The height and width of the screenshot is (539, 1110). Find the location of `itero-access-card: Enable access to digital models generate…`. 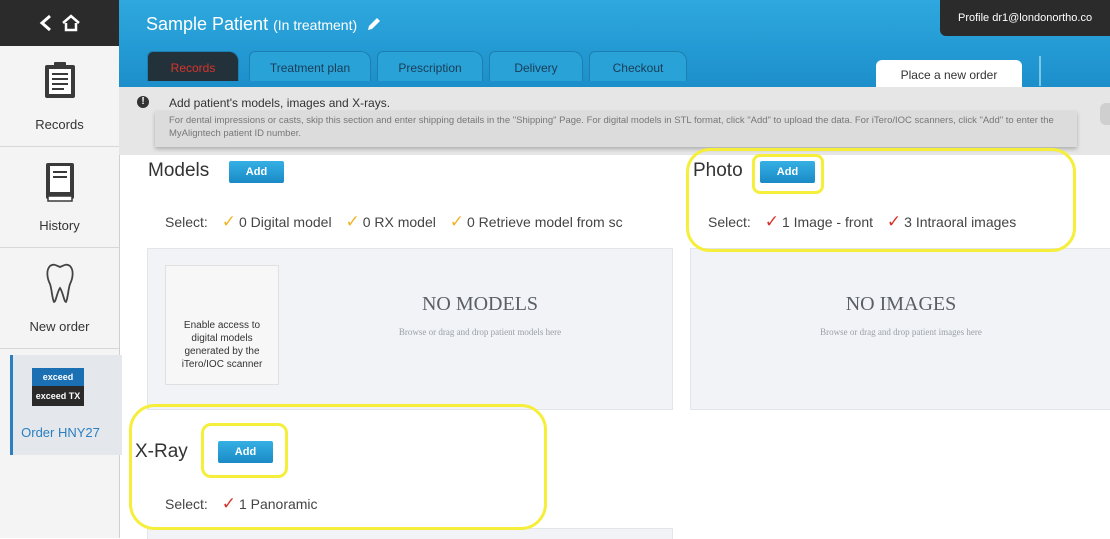

itero-access-card: Enable access to digital models generate… is located at coordinates (222, 325).